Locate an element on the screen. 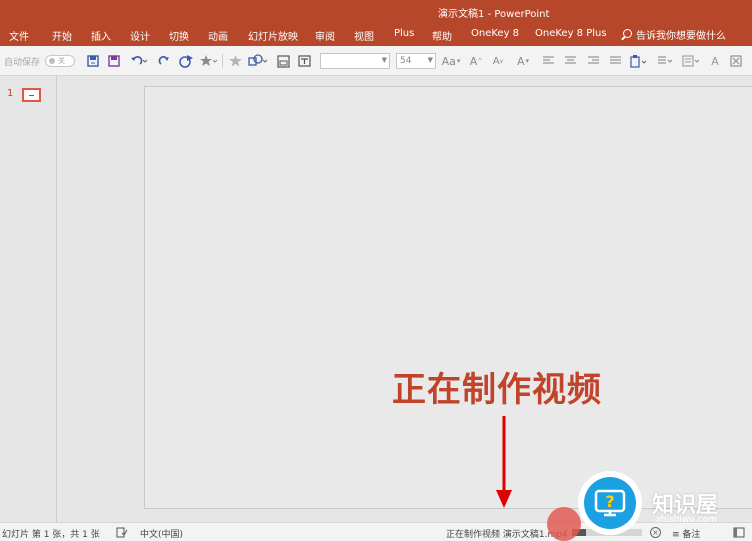 The image size is (752, 541). language-status: 中文(中国) is located at coordinates (161, 533).